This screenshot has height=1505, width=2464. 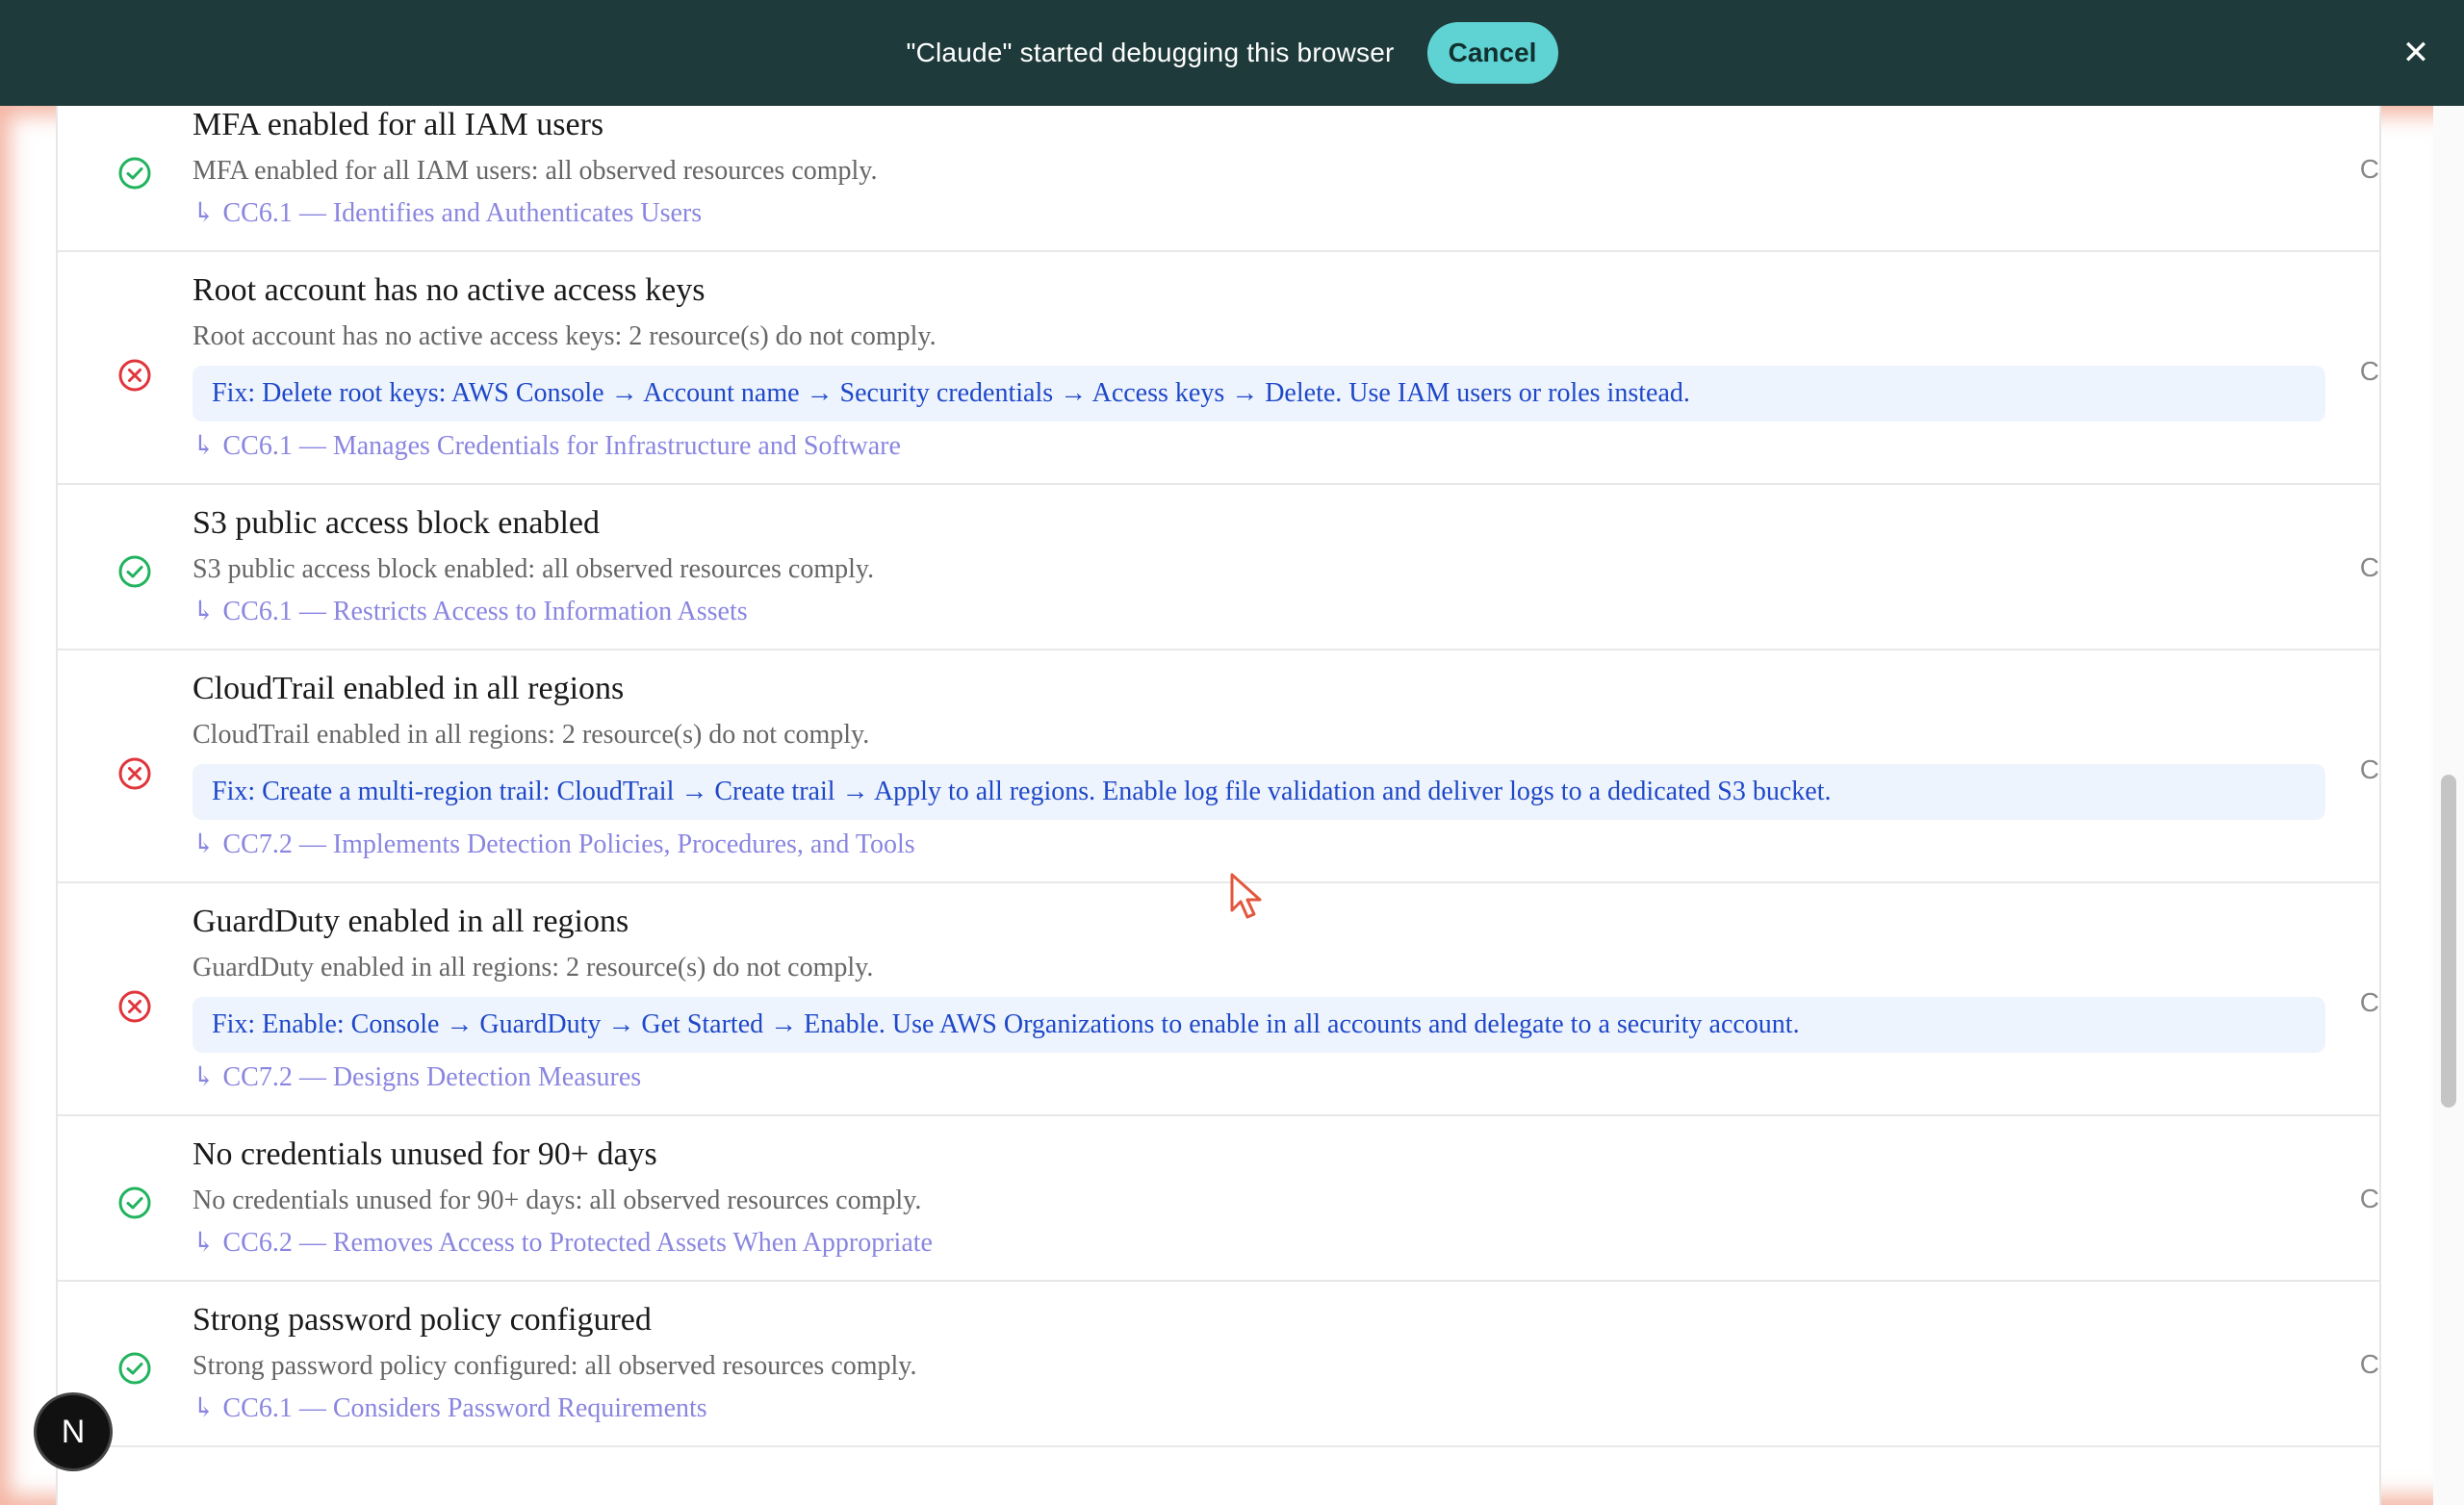 What do you see at coordinates (1246, 896) in the screenshot?
I see `mouse-pointer-icon` at bounding box center [1246, 896].